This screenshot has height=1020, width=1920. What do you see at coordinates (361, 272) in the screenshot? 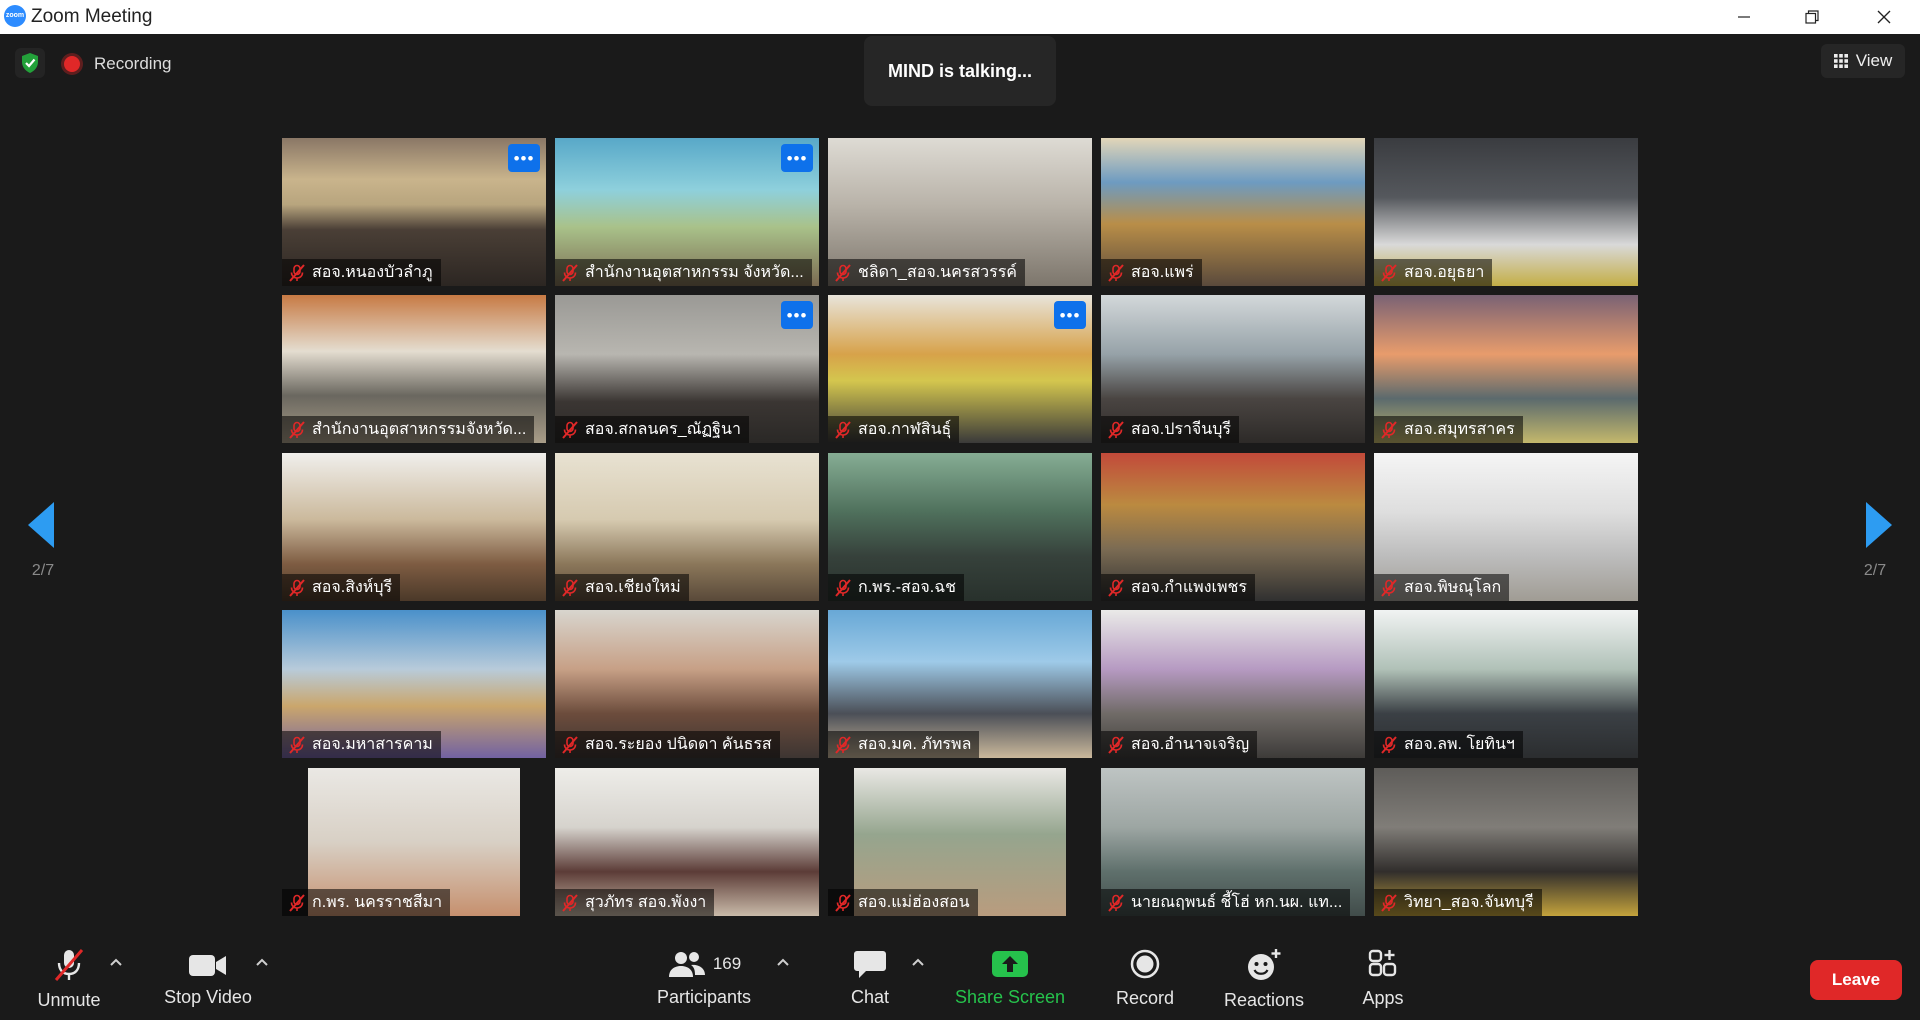
I see `participant-name-bar: สอจ.หนองบัวลำภู` at bounding box center [361, 272].